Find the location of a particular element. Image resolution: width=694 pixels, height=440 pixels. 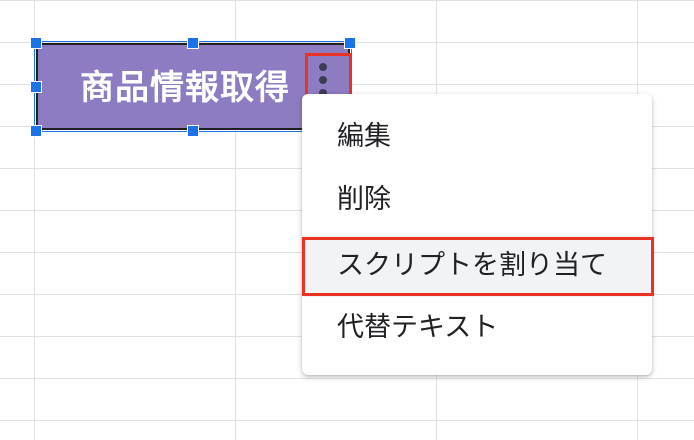

menu-item-delete: 削除 is located at coordinates (477, 200).